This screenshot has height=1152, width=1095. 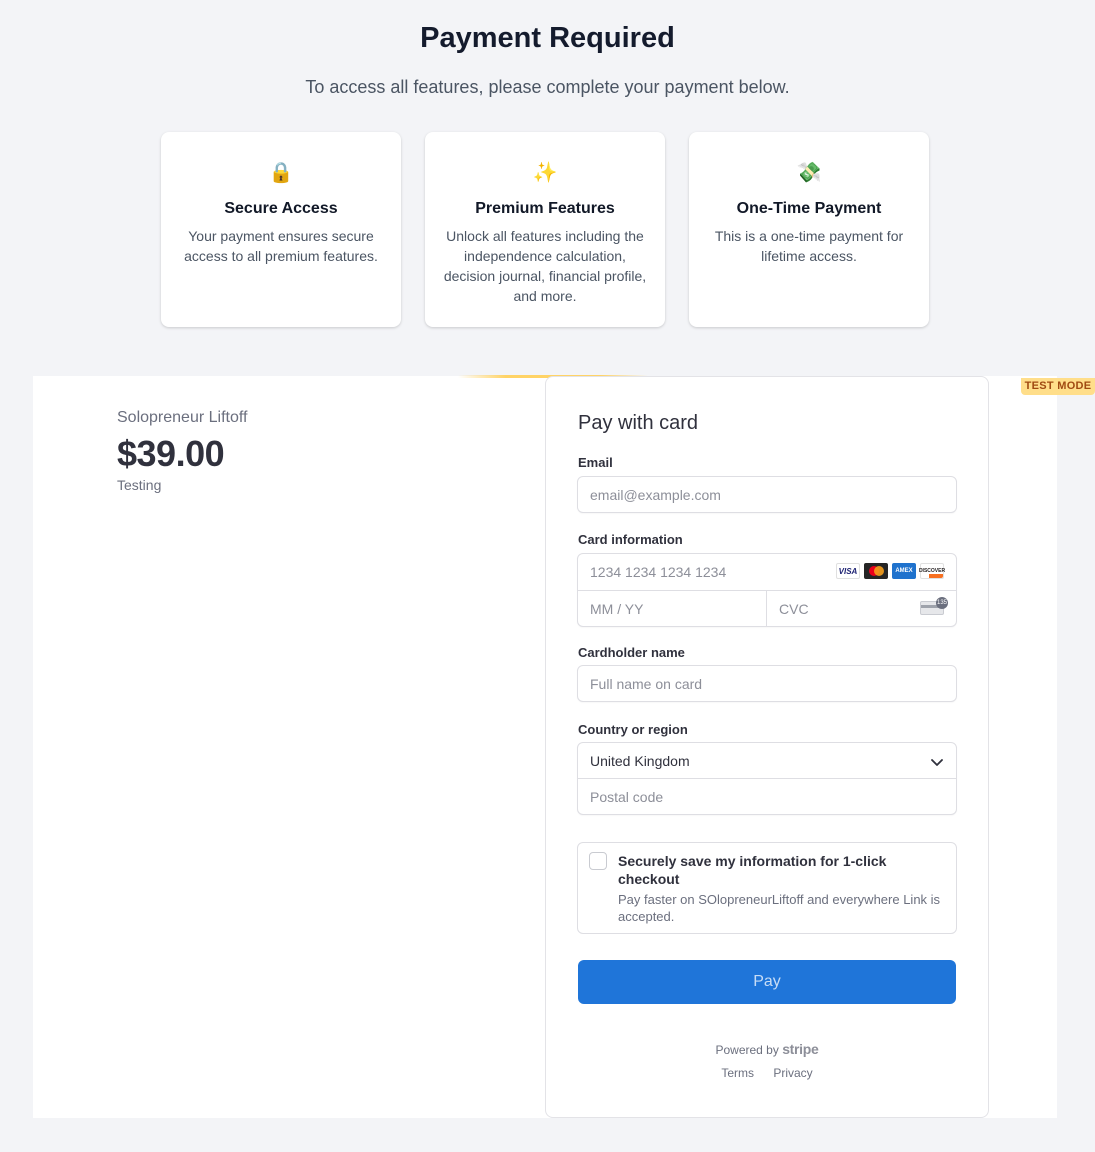 I want to click on pay-with-card-title: Pay with card, so click(x=638, y=423).